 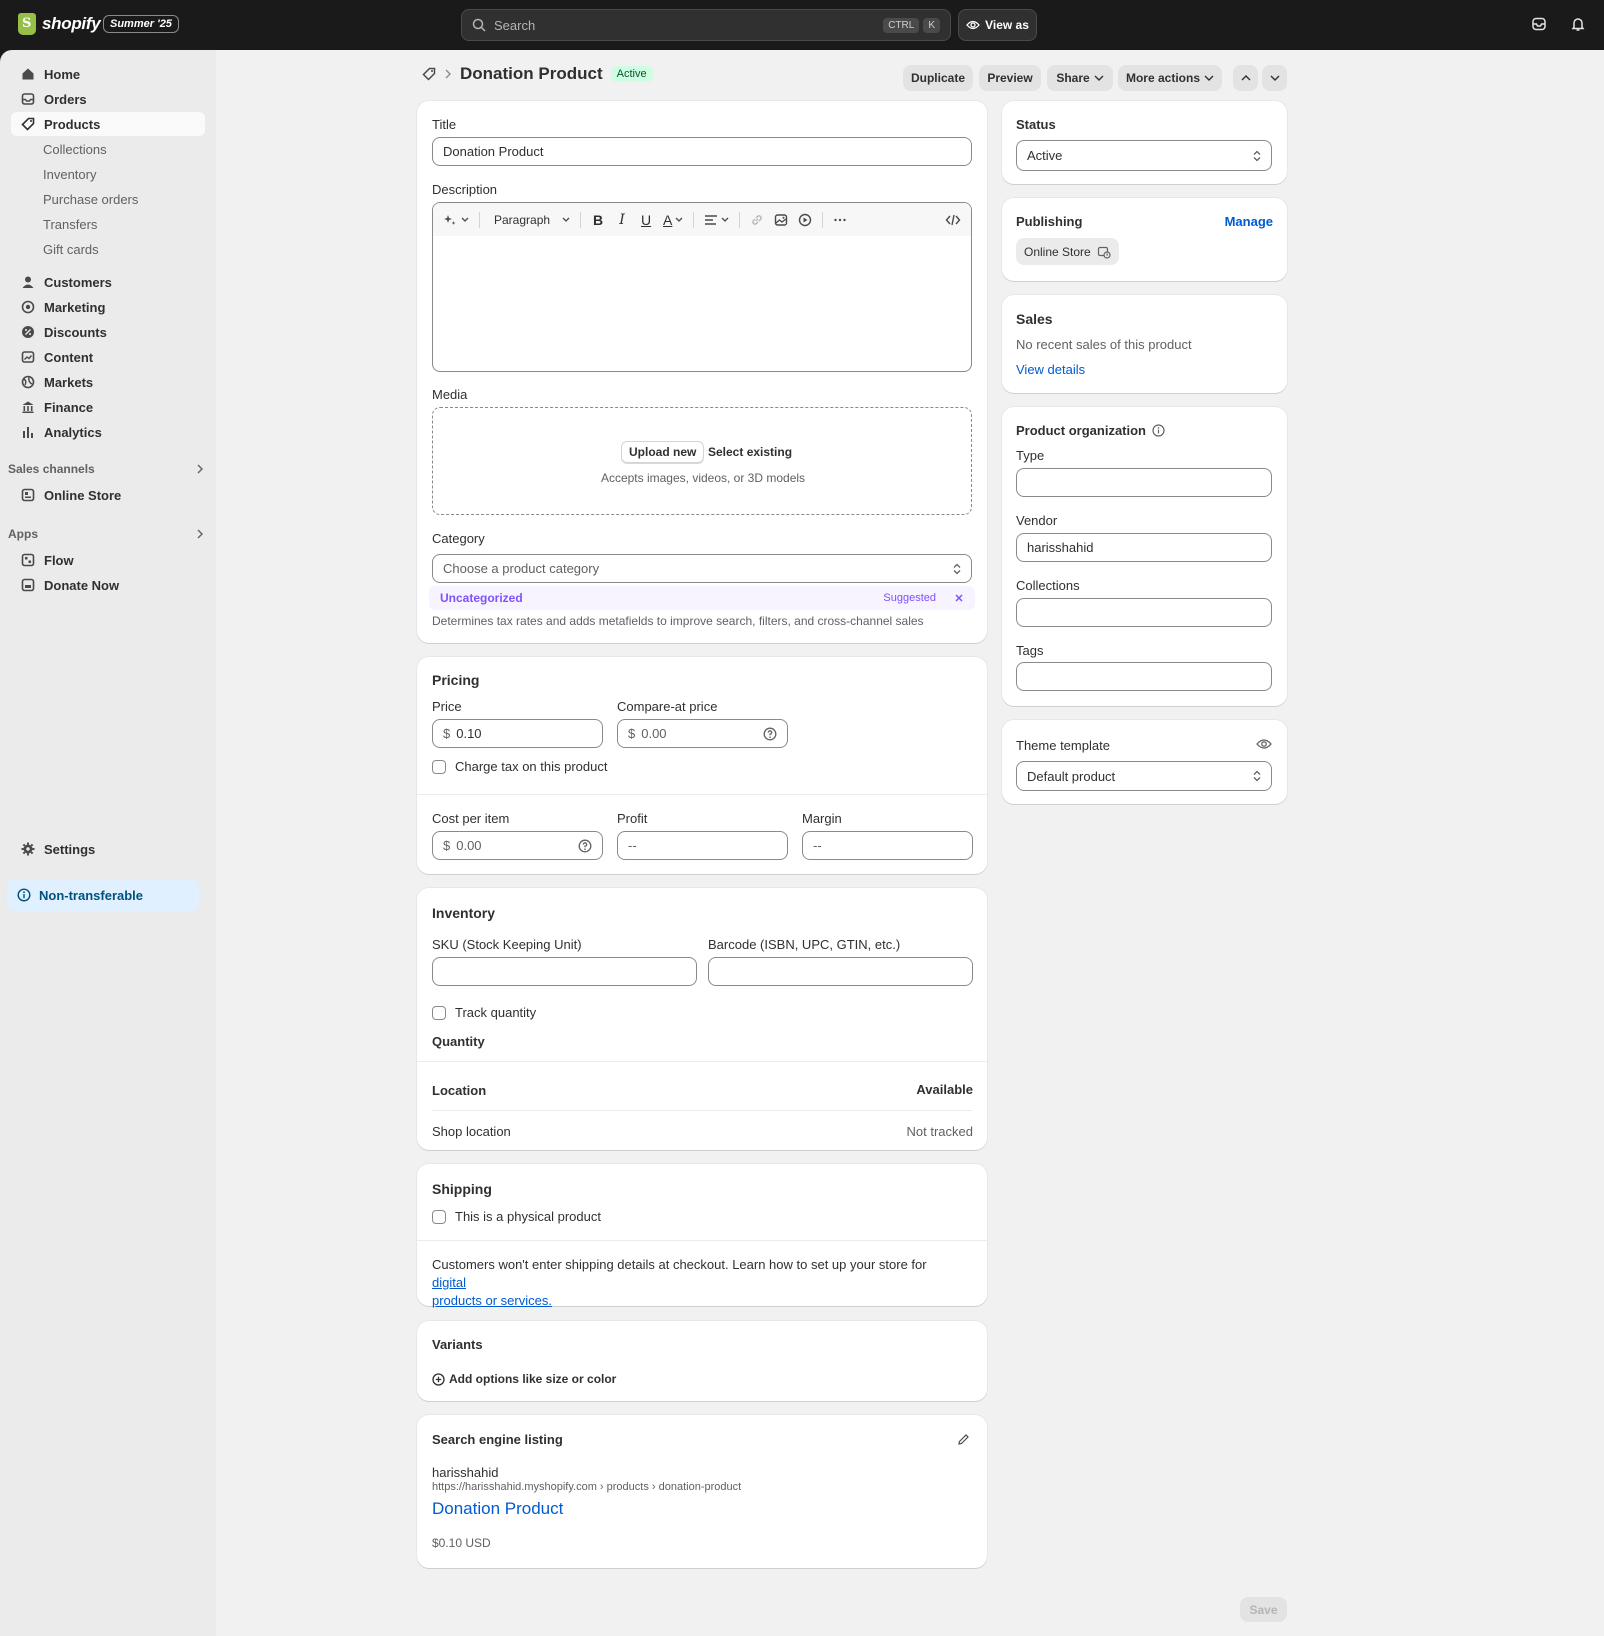 What do you see at coordinates (106, 469) in the screenshot?
I see `sales-channels-section: Sales channels` at bounding box center [106, 469].